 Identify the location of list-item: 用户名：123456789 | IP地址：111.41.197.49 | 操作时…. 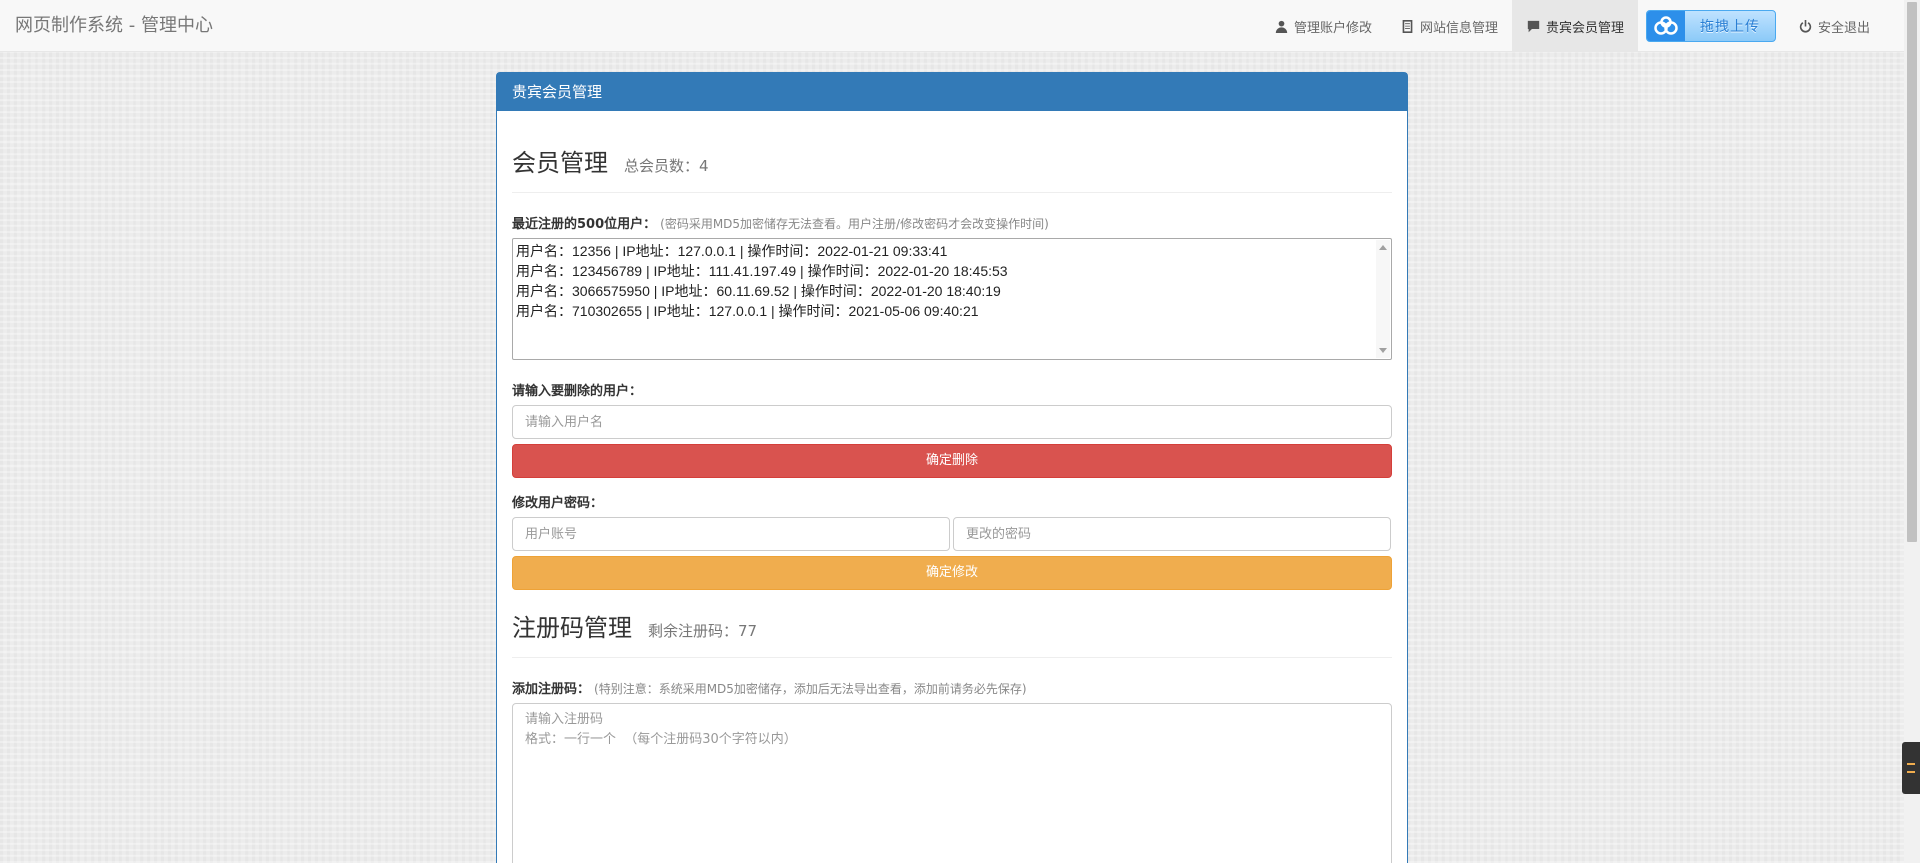
(762, 271).